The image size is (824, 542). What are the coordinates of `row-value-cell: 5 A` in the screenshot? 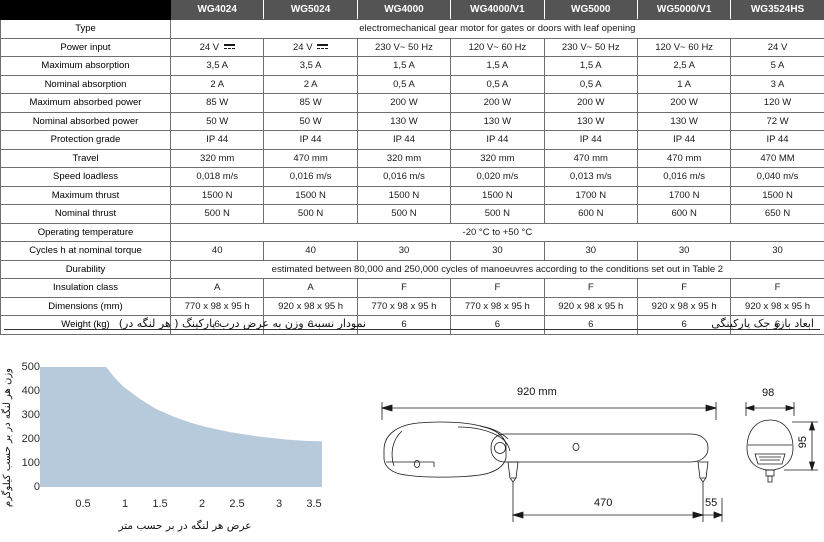 It's located at (777, 66).